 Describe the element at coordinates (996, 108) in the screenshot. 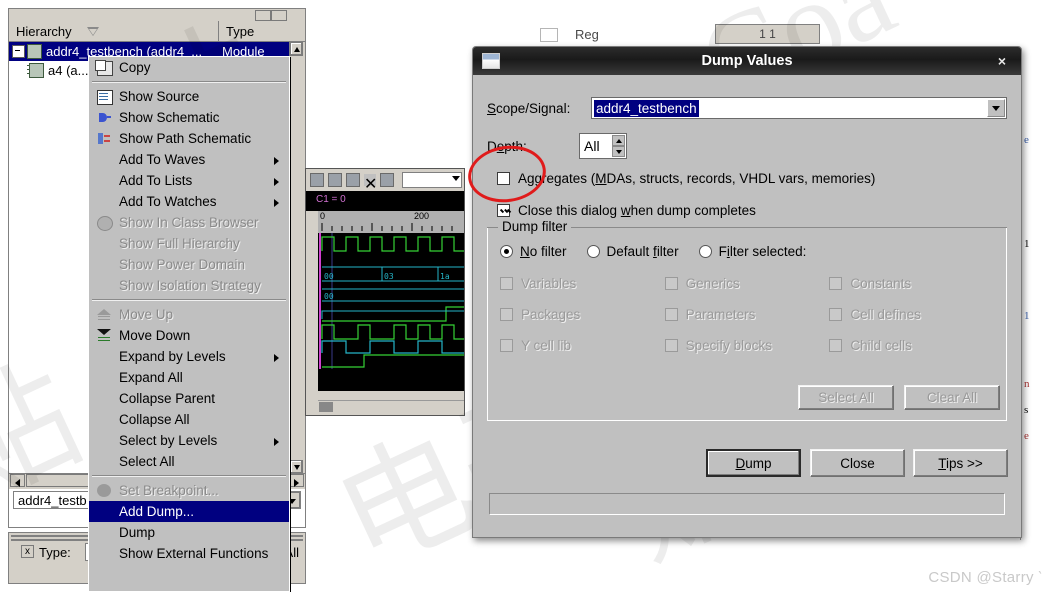

I see `chevron-down-icon` at that location.